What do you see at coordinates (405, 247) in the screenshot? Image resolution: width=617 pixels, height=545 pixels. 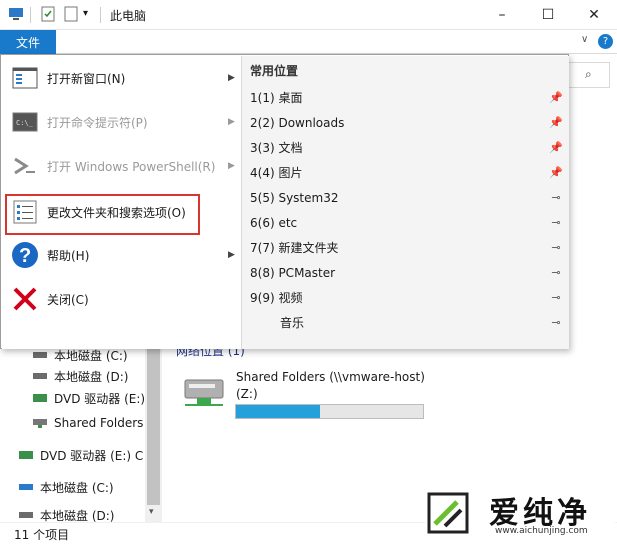 I see `frequent-place-item: 7(7) 新建文件夹 ⊸` at bounding box center [405, 247].